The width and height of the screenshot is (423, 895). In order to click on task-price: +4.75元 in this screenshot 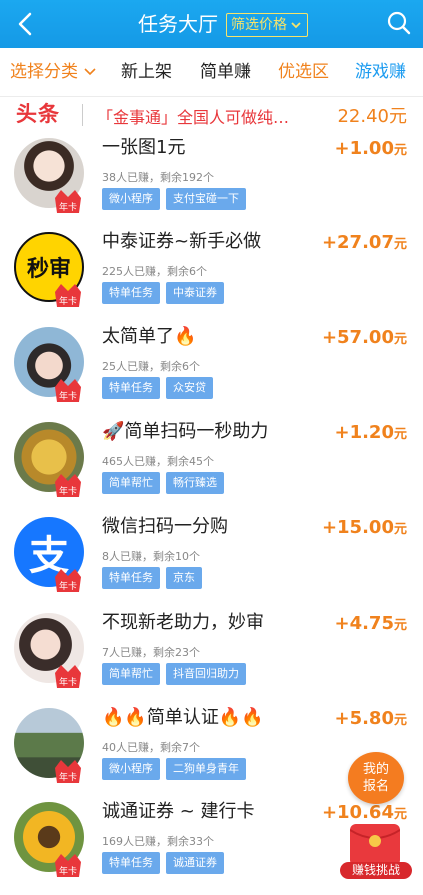, I will do `click(370, 623)`.